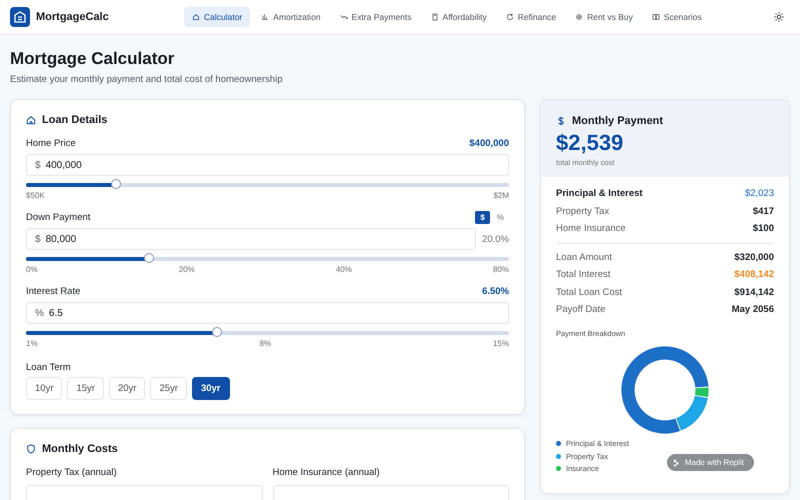 This screenshot has width=800, height=500. I want to click on card-title: Monthly Costs, so click(80, 449).